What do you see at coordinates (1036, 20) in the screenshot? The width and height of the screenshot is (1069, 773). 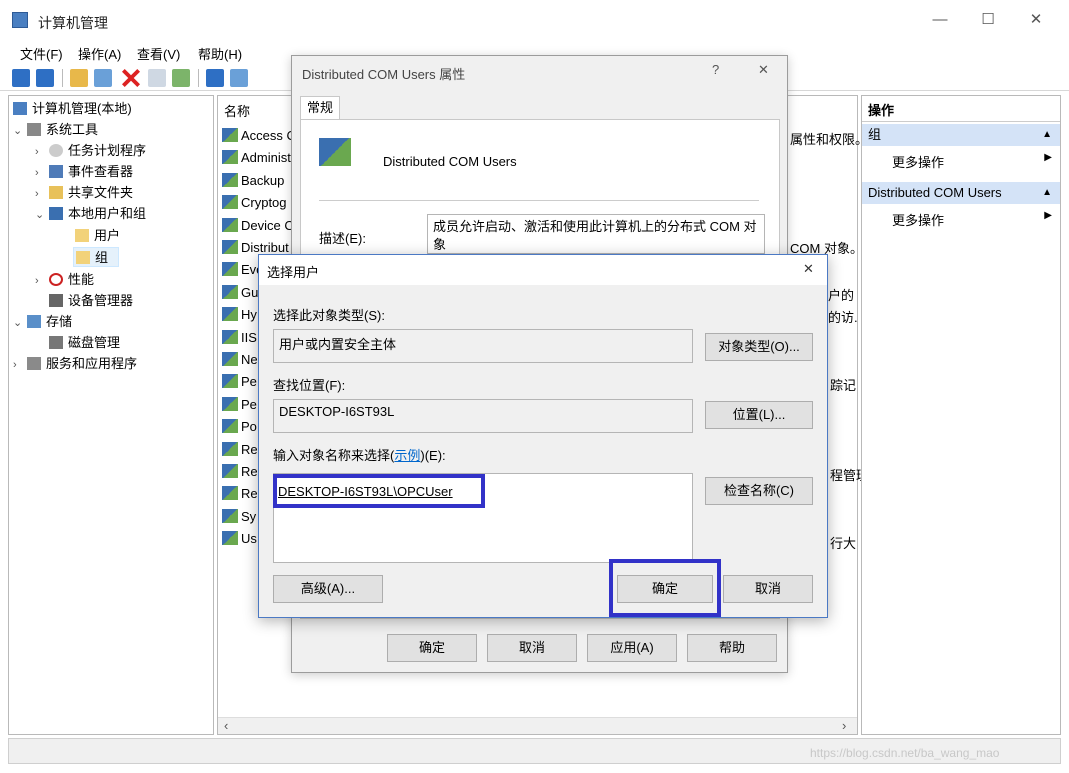 I see `close-button: ✕` at bounding box center [1036, 20].